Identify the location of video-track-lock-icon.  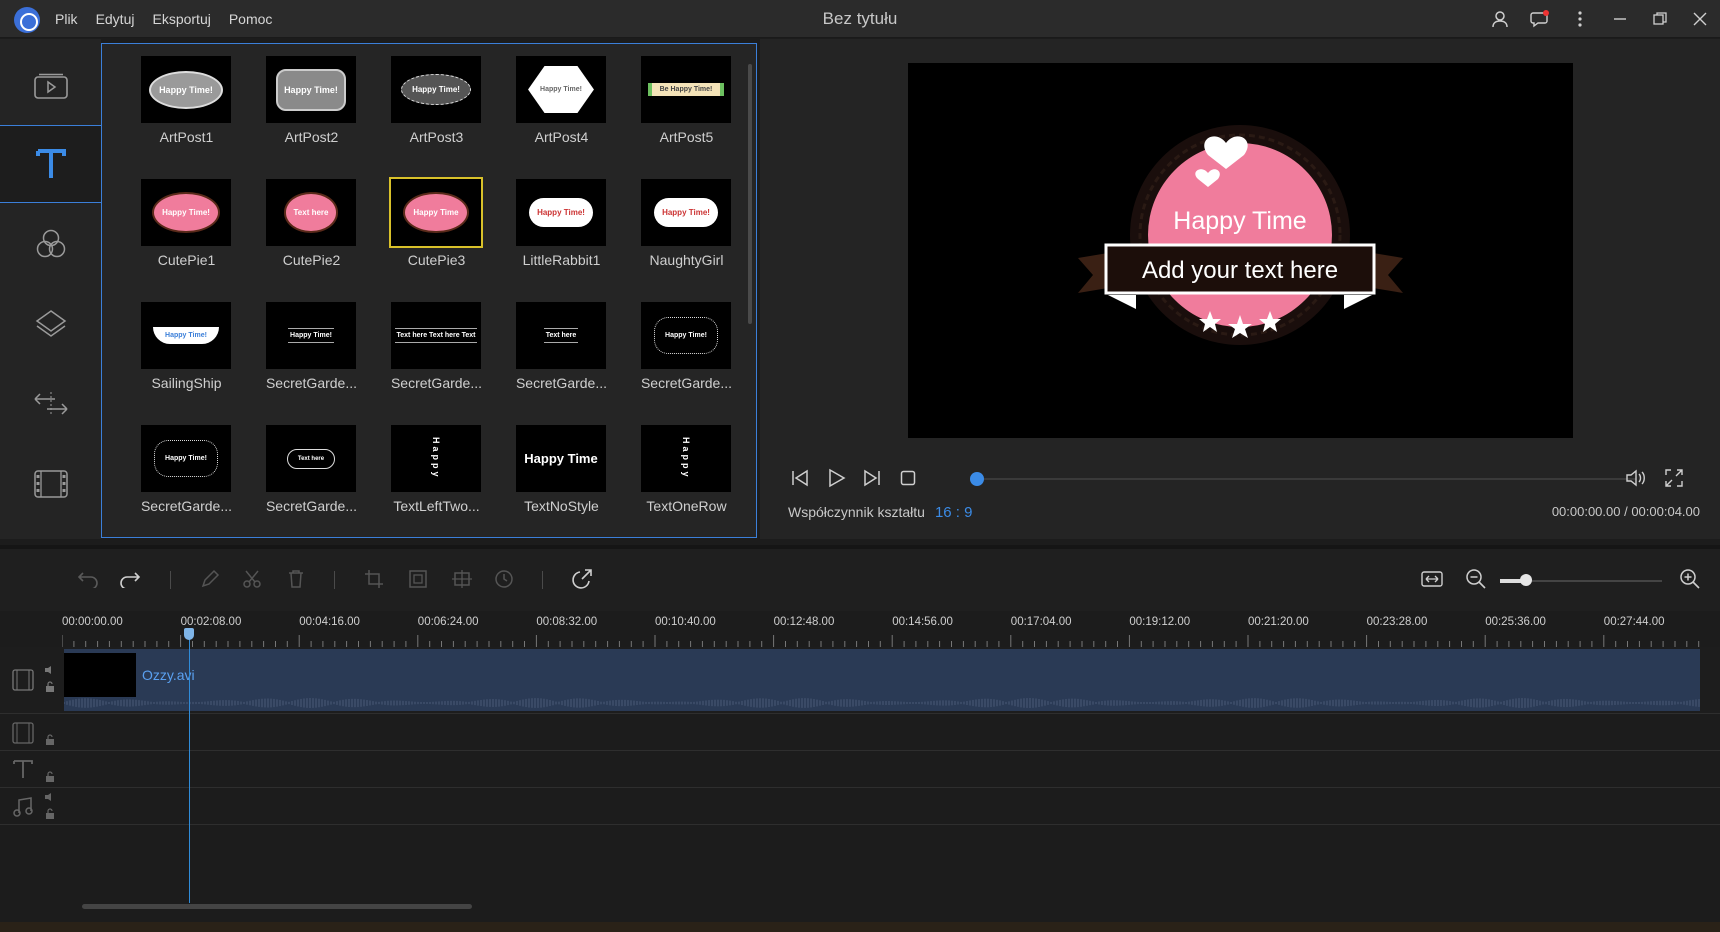
(50, 687).